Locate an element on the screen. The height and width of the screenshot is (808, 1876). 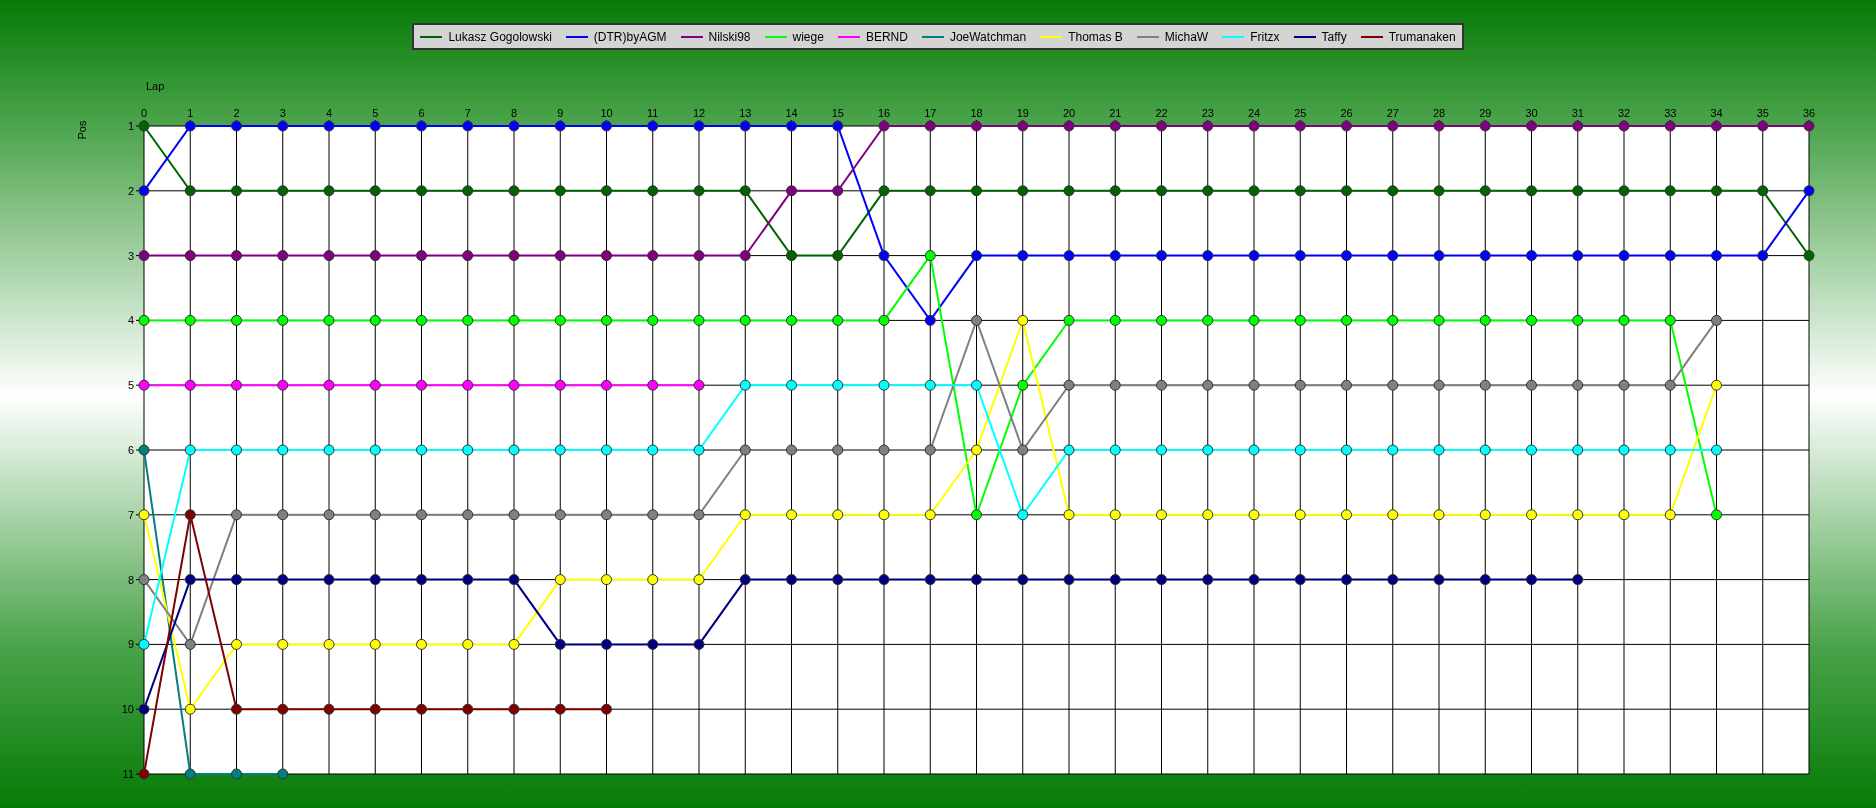
x-axis-title: Lap is located at coordinates (155, 86).